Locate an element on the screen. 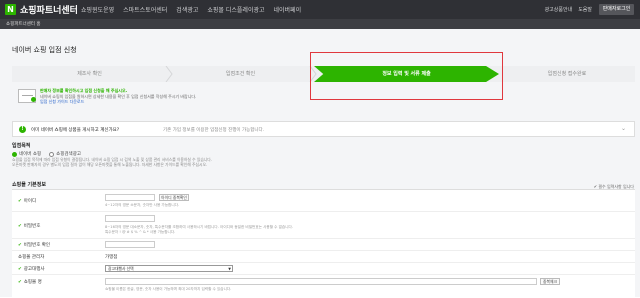 The width and height of the screenshot is (640, 298). label-text: 쇼핑몰 명 is located at coordinates (32, 282).